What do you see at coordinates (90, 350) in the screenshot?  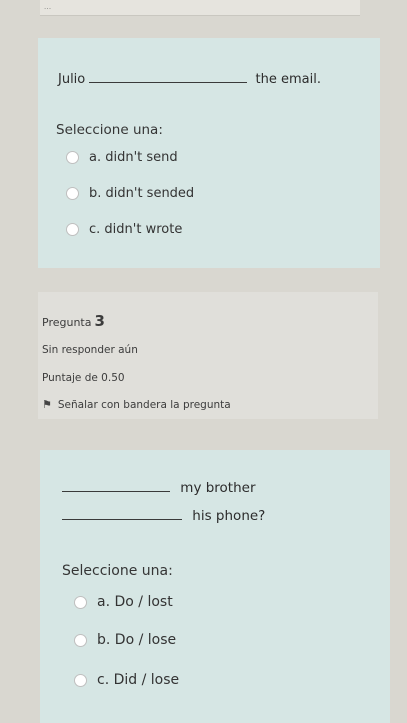 I see `answer-status: Sin responder aún` at bounding box center [90, 350].